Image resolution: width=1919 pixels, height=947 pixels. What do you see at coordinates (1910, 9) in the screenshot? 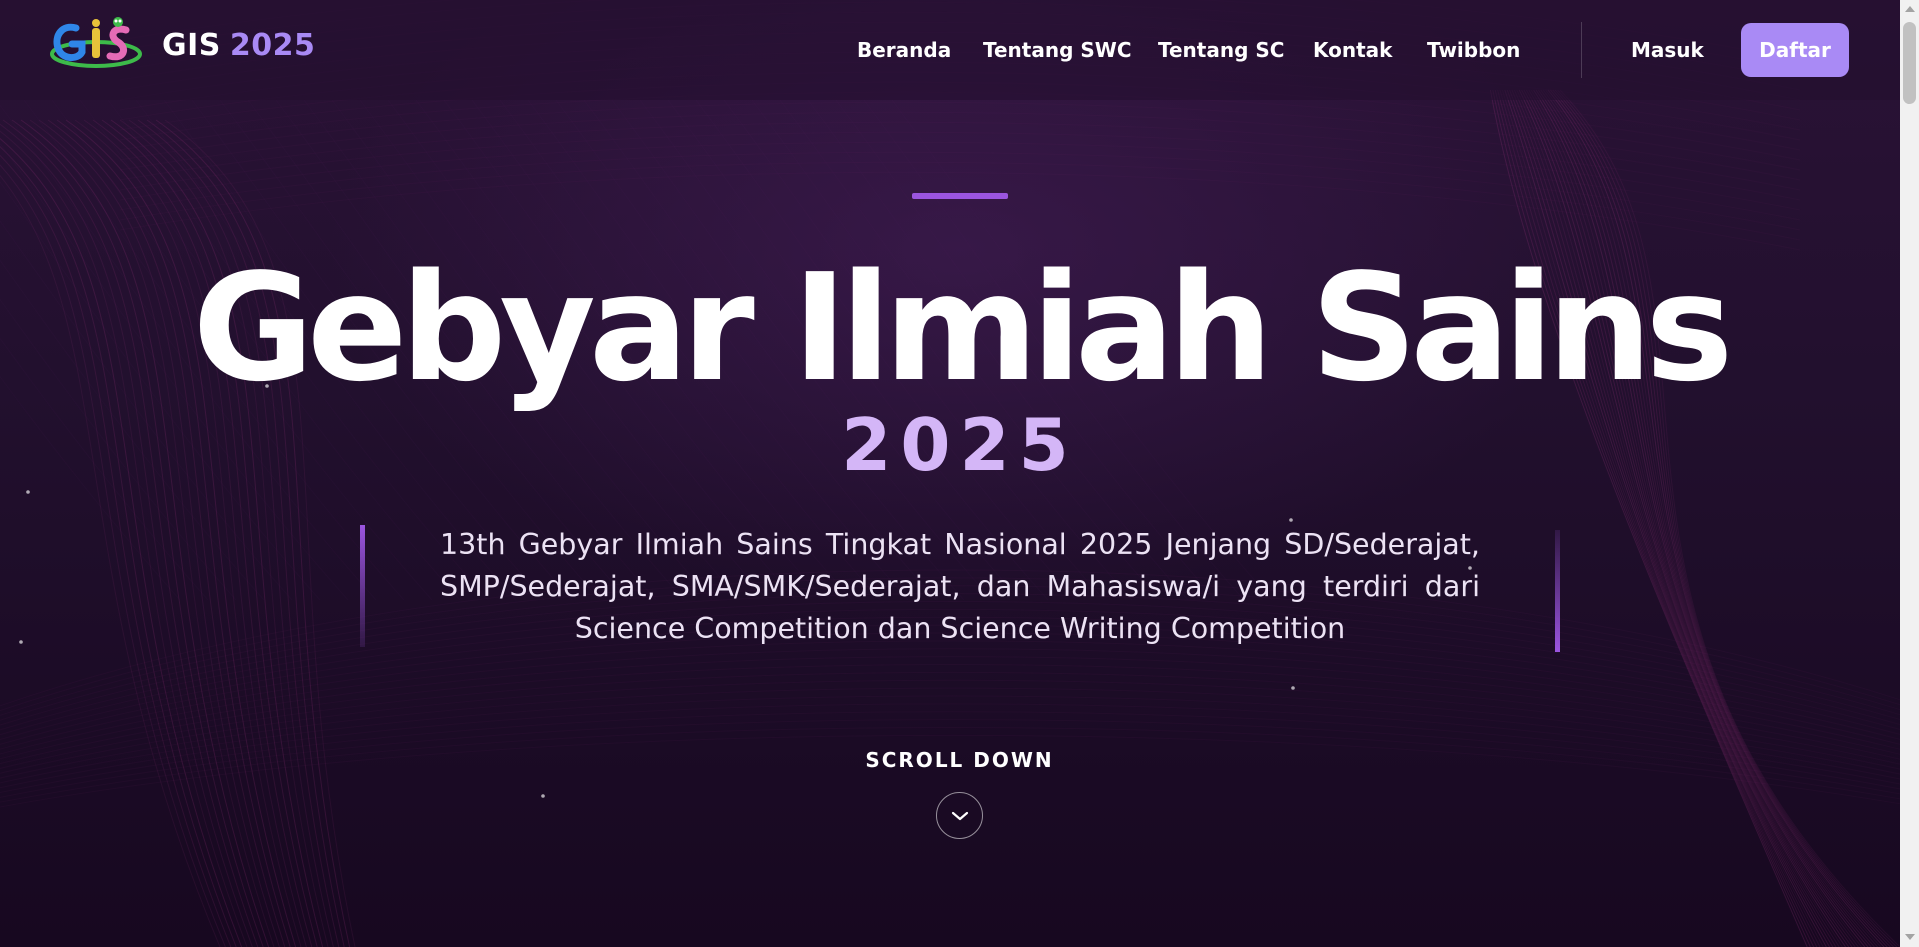
I see `scroll-up-arrow-icon` at bounding box center [1910, 9].